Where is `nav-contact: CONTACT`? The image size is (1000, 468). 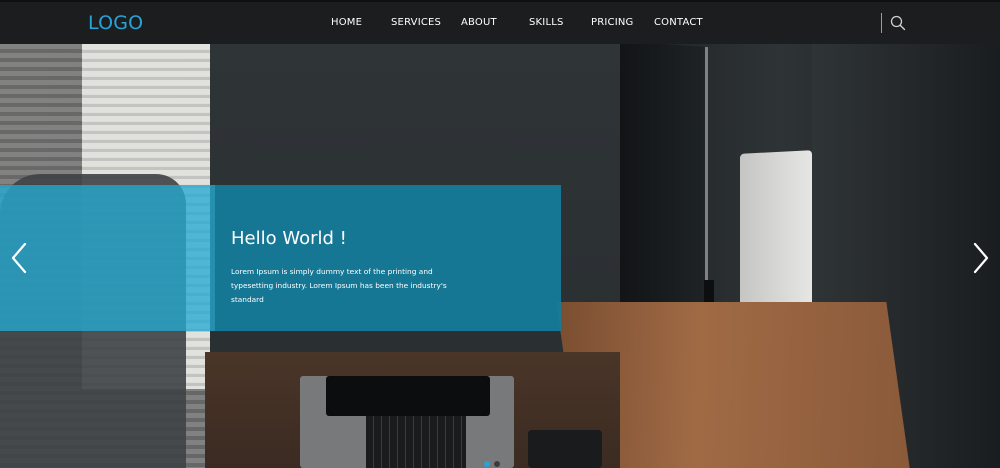 nav-contact: CONTACT is located at coordinates (678, 22).